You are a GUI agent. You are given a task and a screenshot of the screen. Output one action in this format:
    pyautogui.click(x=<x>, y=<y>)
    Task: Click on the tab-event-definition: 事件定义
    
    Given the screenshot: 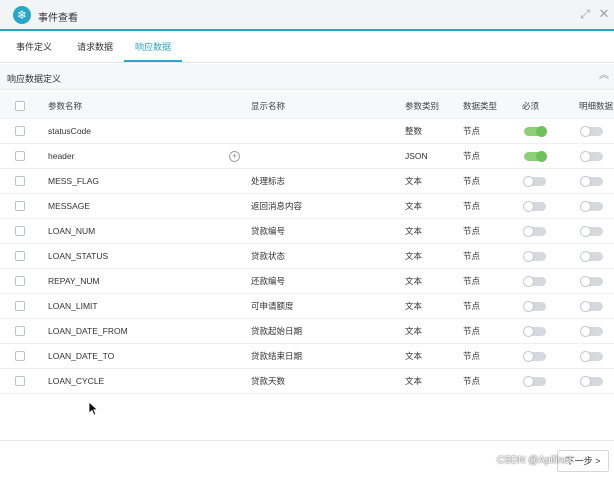 What is the action you would take?
    pyautogui.click(x=34, y=47)
    